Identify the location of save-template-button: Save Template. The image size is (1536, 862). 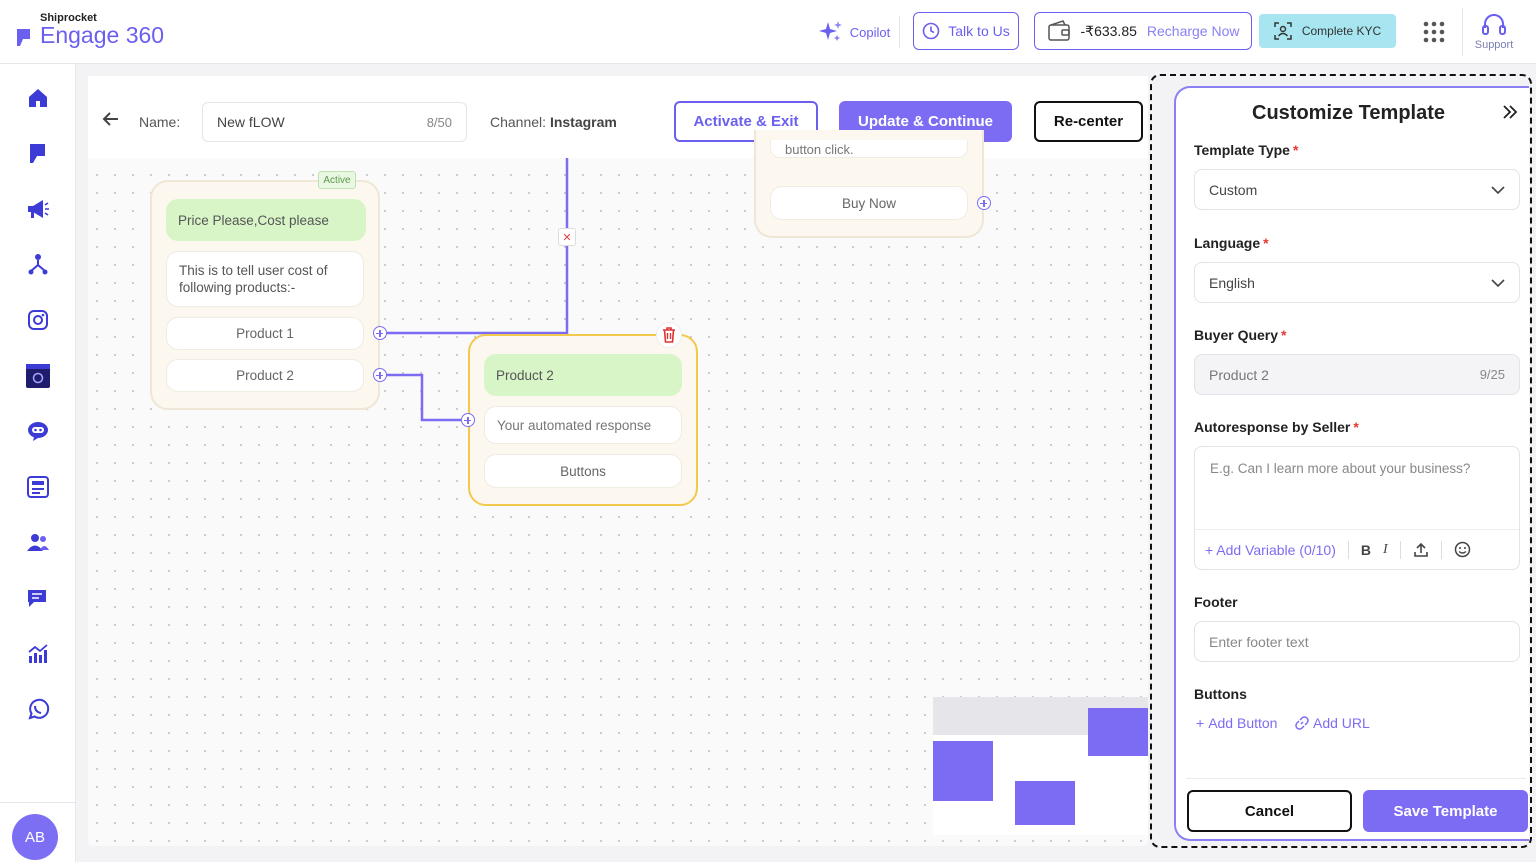
(1445, 811).